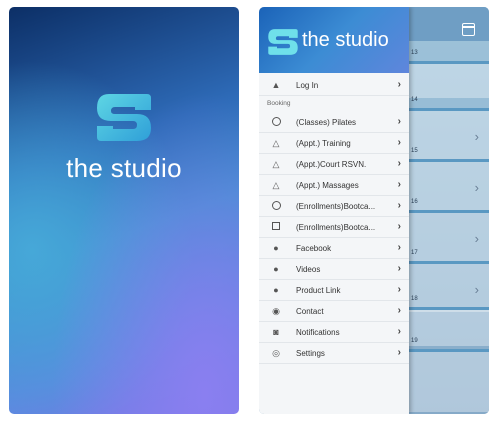 This screenshot has height=421, width=499. I want to click on calendar-header, so click(449, 24).